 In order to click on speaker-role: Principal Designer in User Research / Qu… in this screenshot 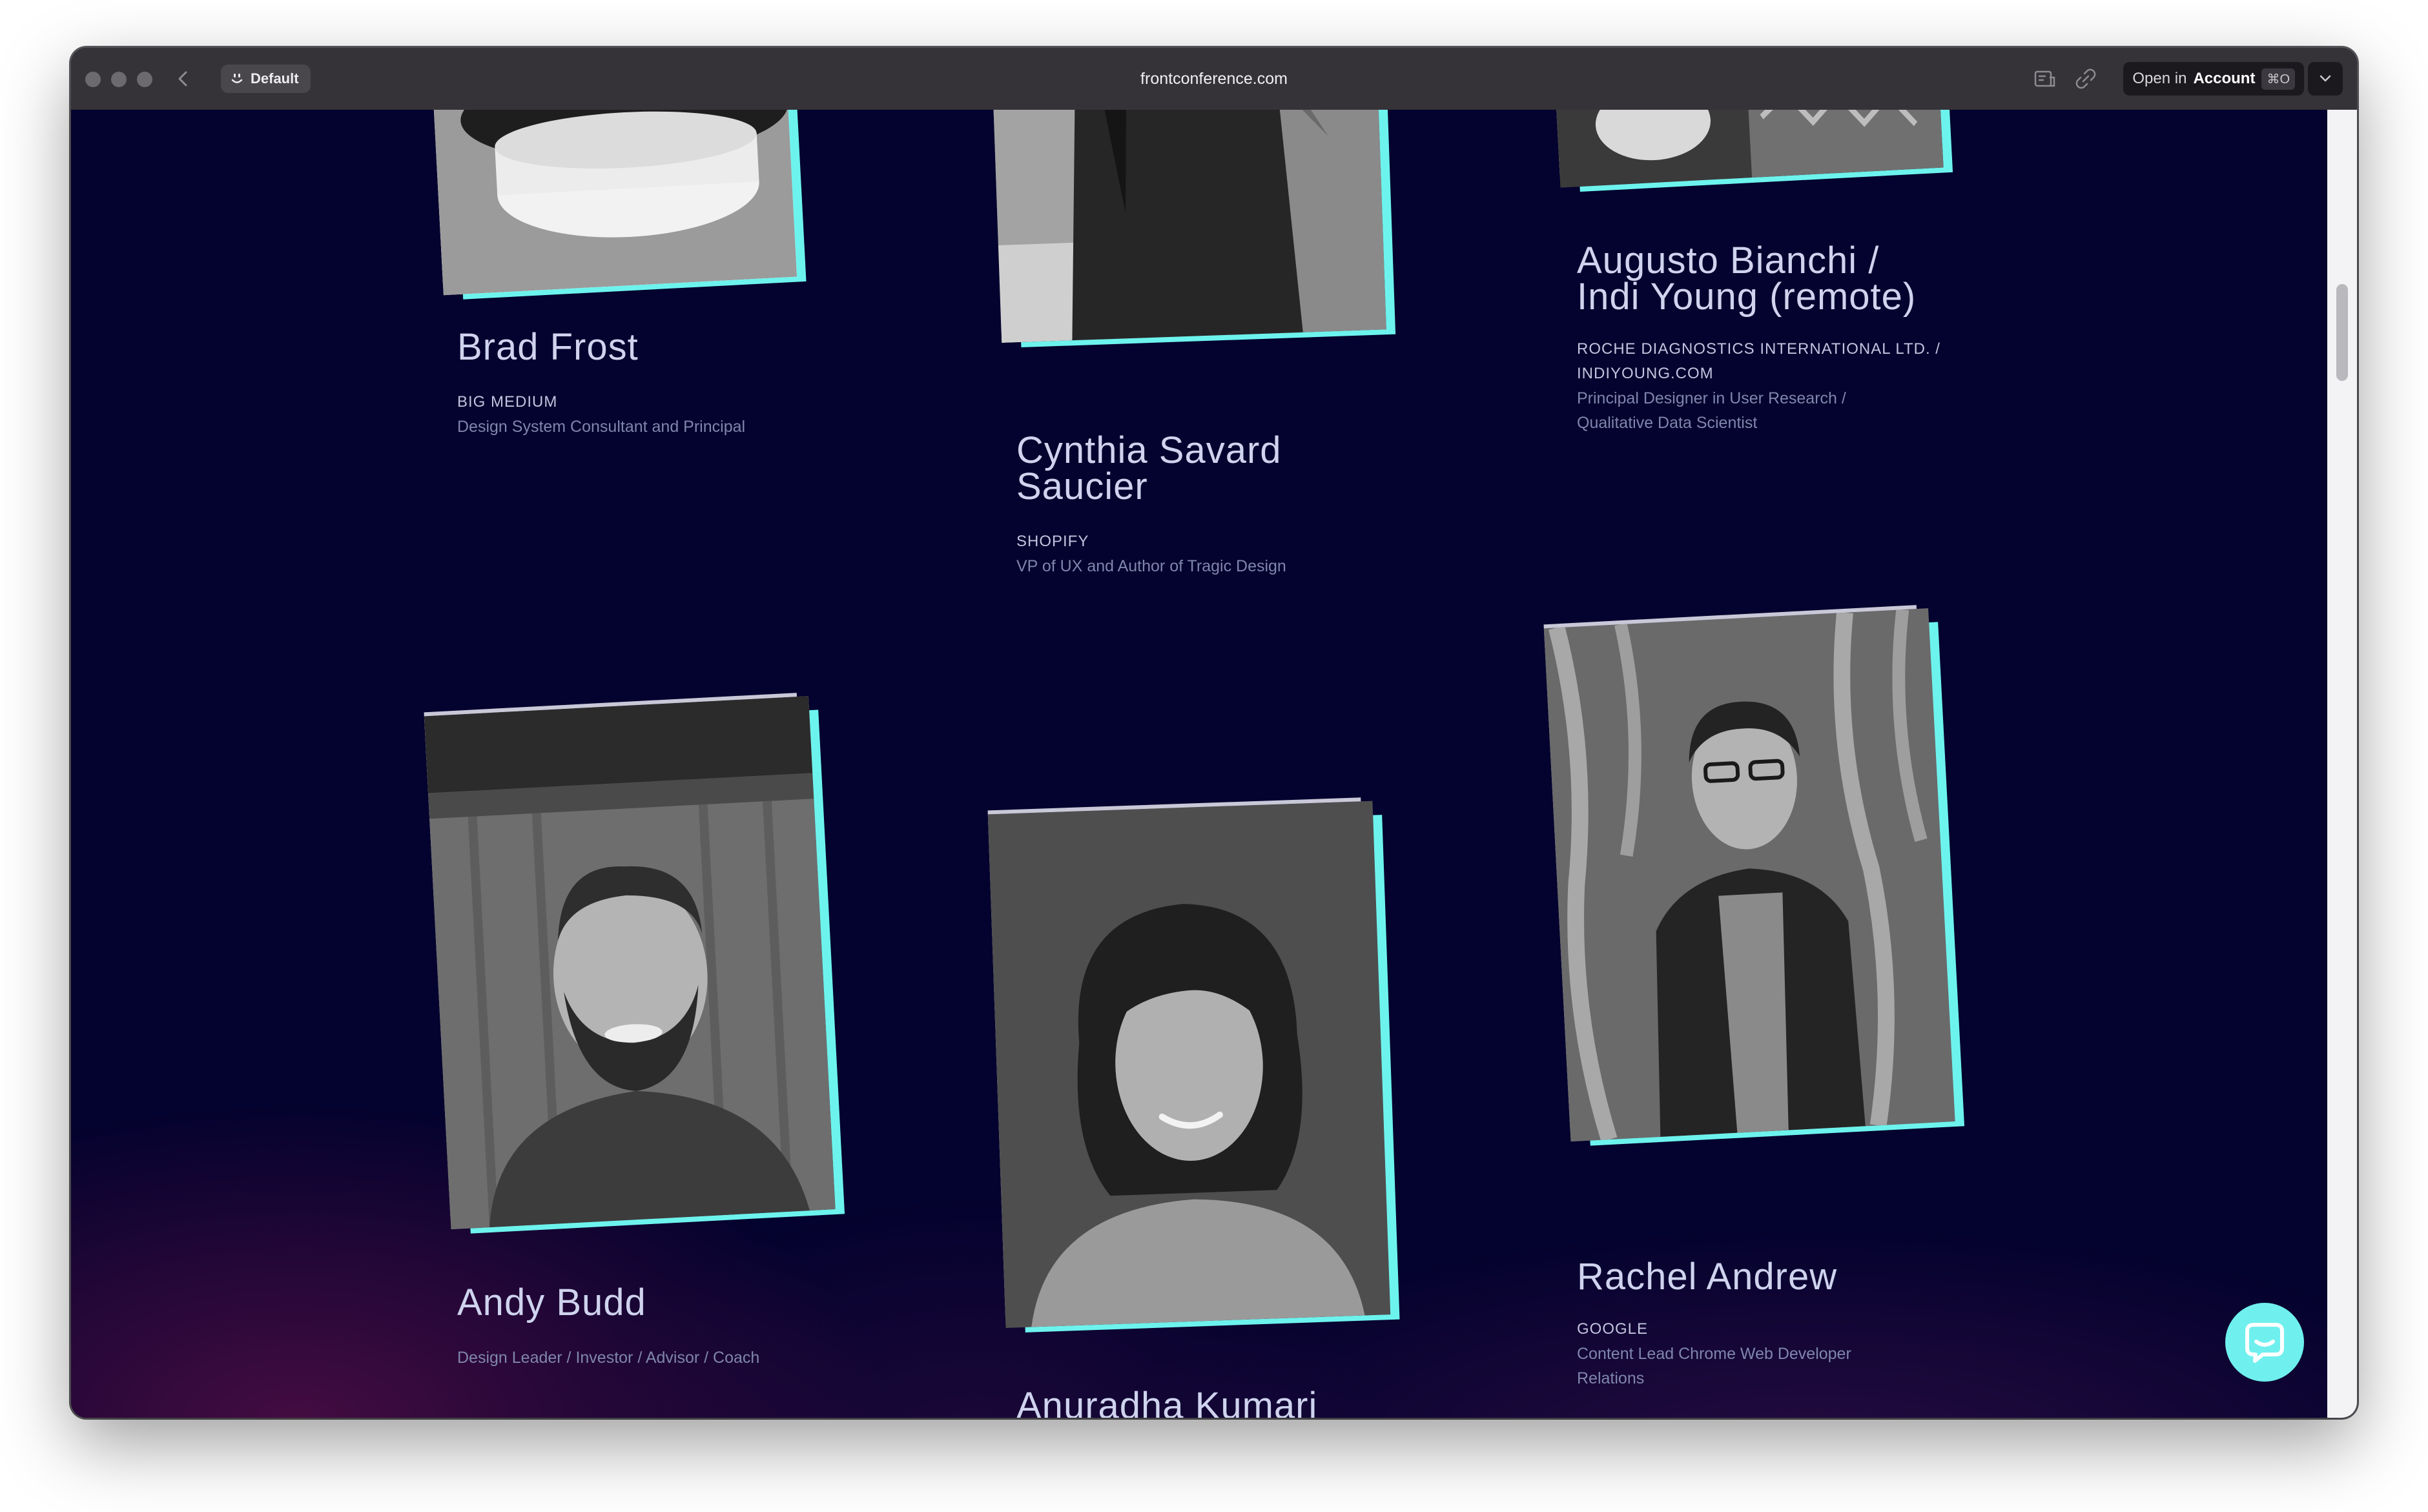, I will do `click(1711, 410)`.